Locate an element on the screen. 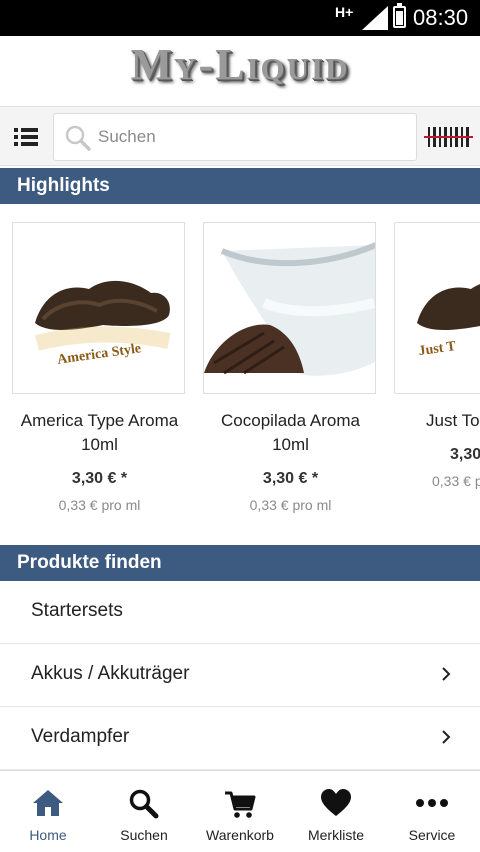 Image resolution: width=480 pixels, height=852 pixels. product-image: America Style is located at coordinates (98, 308).